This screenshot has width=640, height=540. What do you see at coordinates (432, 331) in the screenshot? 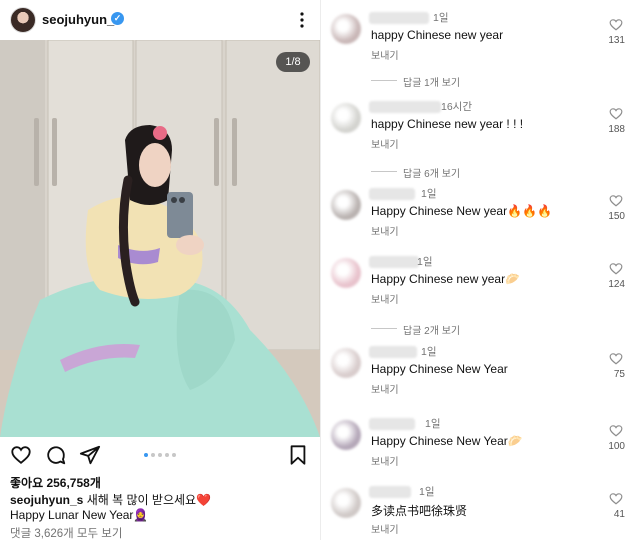
I see `view-replies-label: 답글 2개 보기` at bounding box center [432, 331].